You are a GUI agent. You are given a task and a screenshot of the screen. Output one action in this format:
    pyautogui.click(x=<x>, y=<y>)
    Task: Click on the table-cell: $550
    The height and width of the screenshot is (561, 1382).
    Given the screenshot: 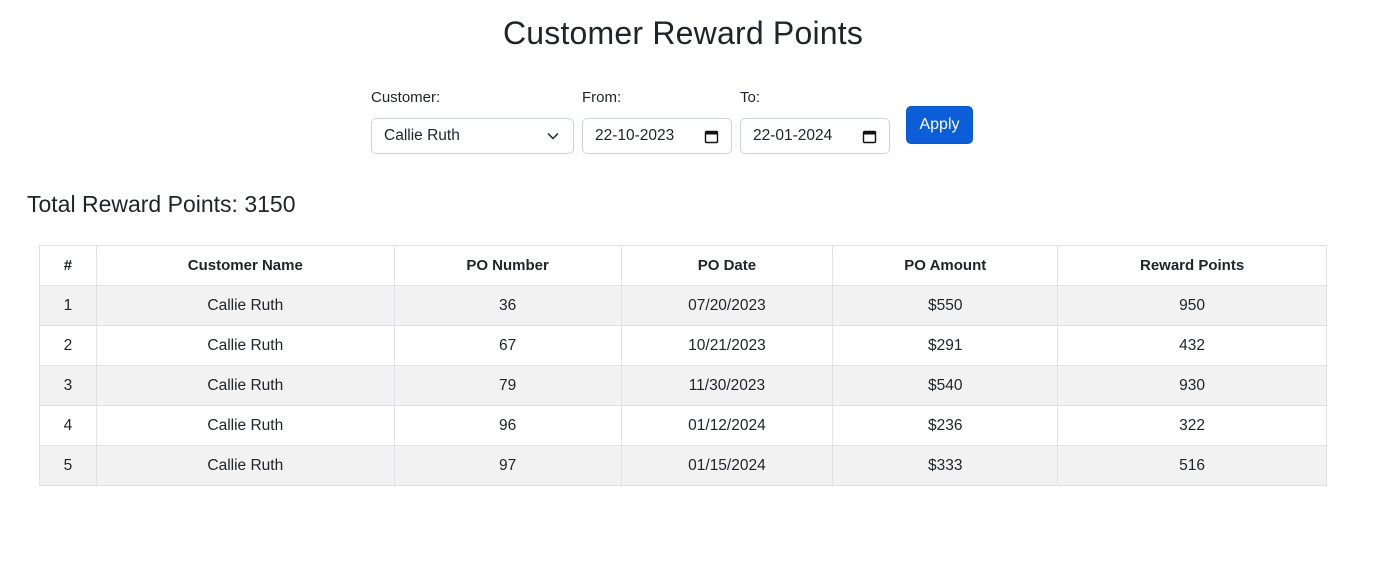 What is the action you would take?
    pyautogui.click(x=945, y=305)
    